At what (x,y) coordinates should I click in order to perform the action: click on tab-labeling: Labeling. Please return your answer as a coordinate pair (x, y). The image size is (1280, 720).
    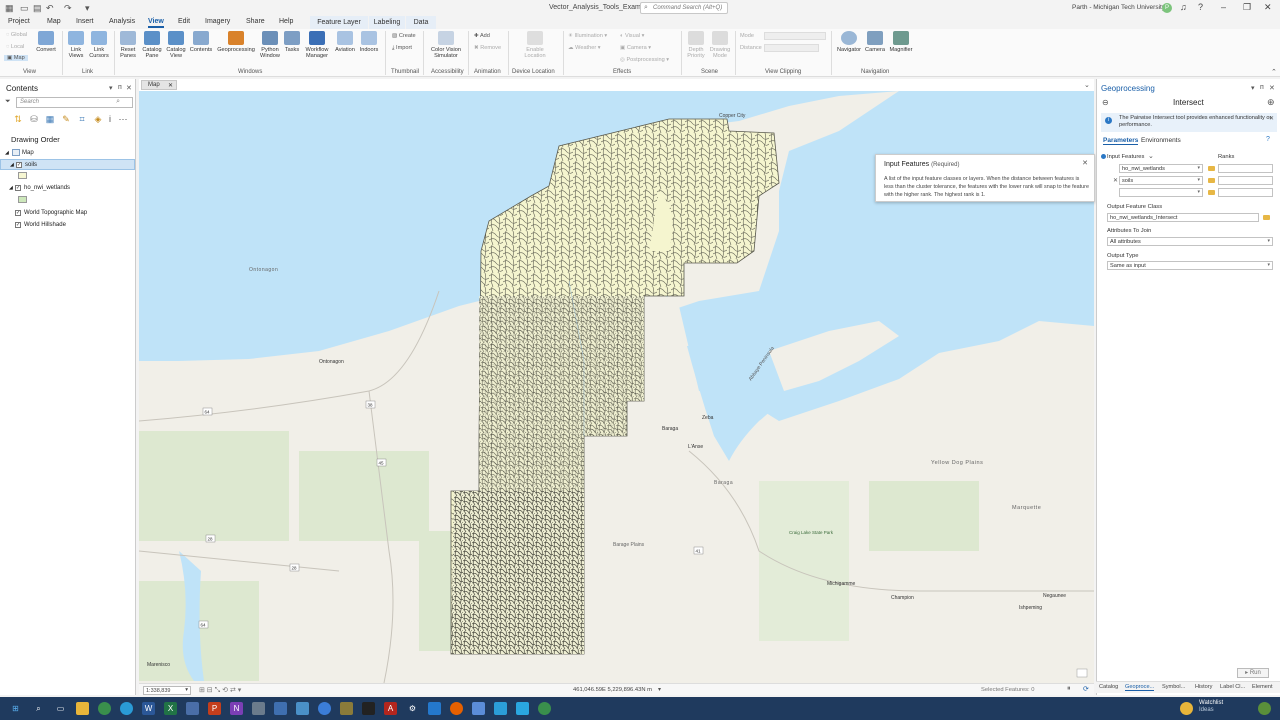
    Looking at the image, I should click on (387, 22).